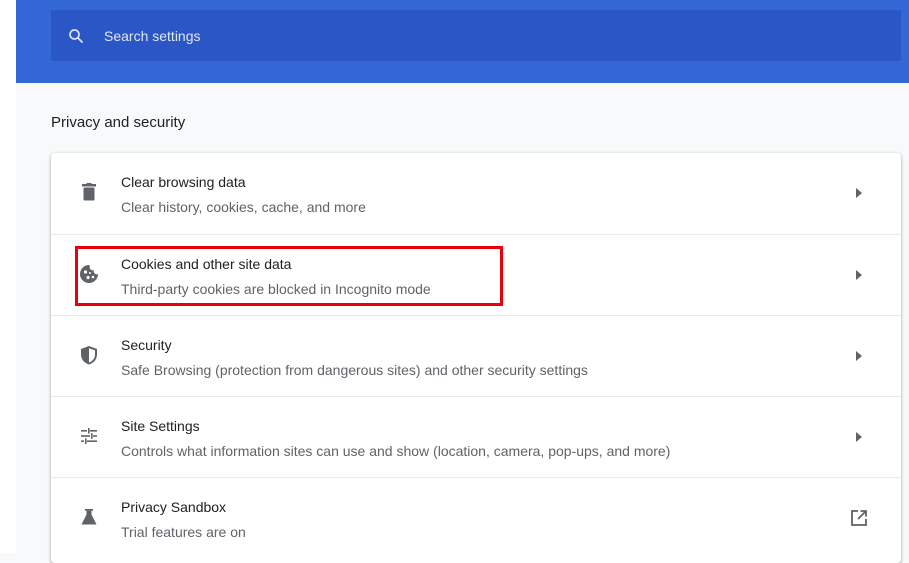 This screenshot has height=563, width=909. I want to click on row-label: Clear browsing data, so click(183, 182).